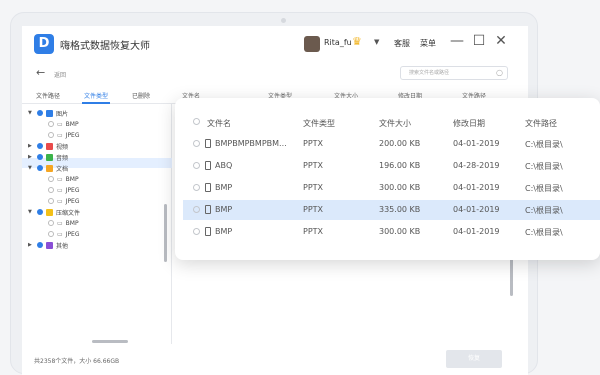 The height and width of the screenshot is (375, 600). What do you see at coordinates (476, 165) in the screenshot?
I see `cell-date: 04-28-2019` at bounding box center [476, 165].